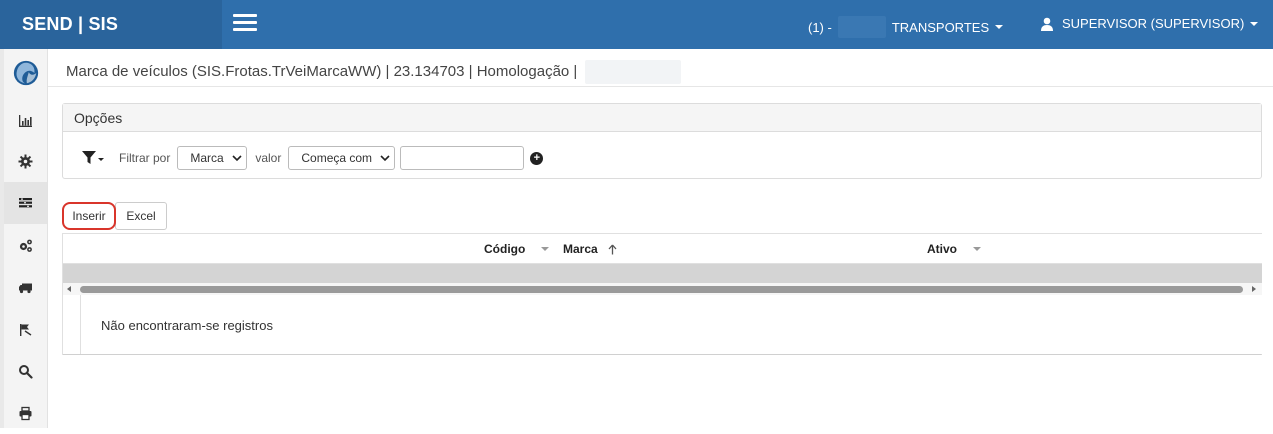  I want to click on gear-icon, so click(25, 161).